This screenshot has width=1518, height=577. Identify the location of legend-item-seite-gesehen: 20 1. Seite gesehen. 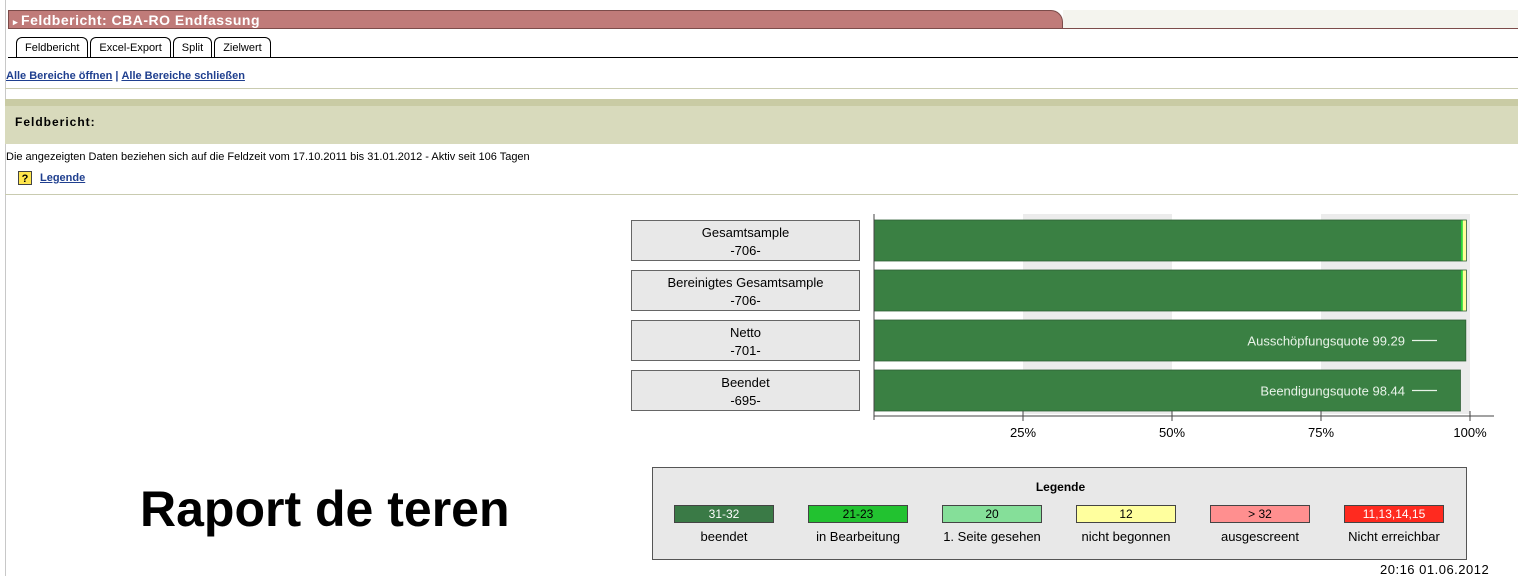
(992, 524).